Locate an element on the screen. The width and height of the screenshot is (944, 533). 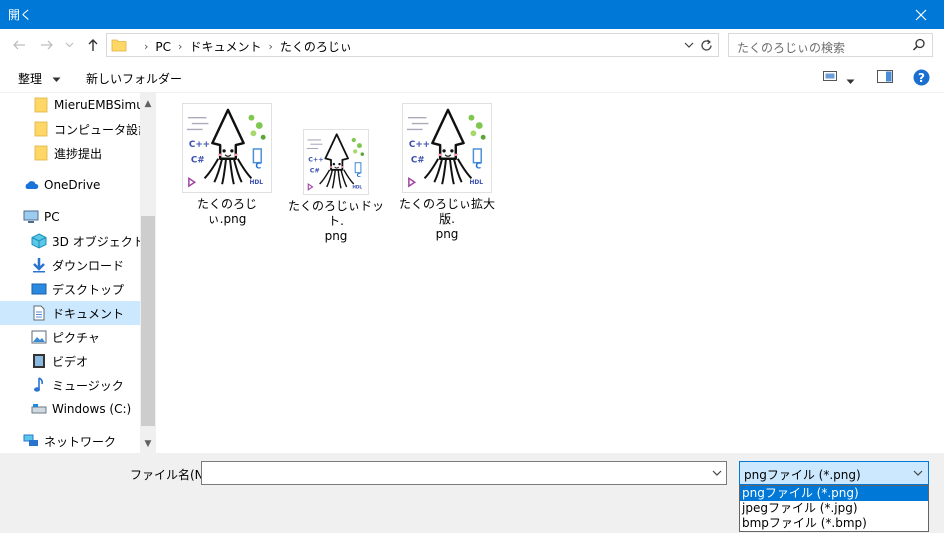
sidebar-item-desktop: デスクトップ is located at coordinates (70, 289).